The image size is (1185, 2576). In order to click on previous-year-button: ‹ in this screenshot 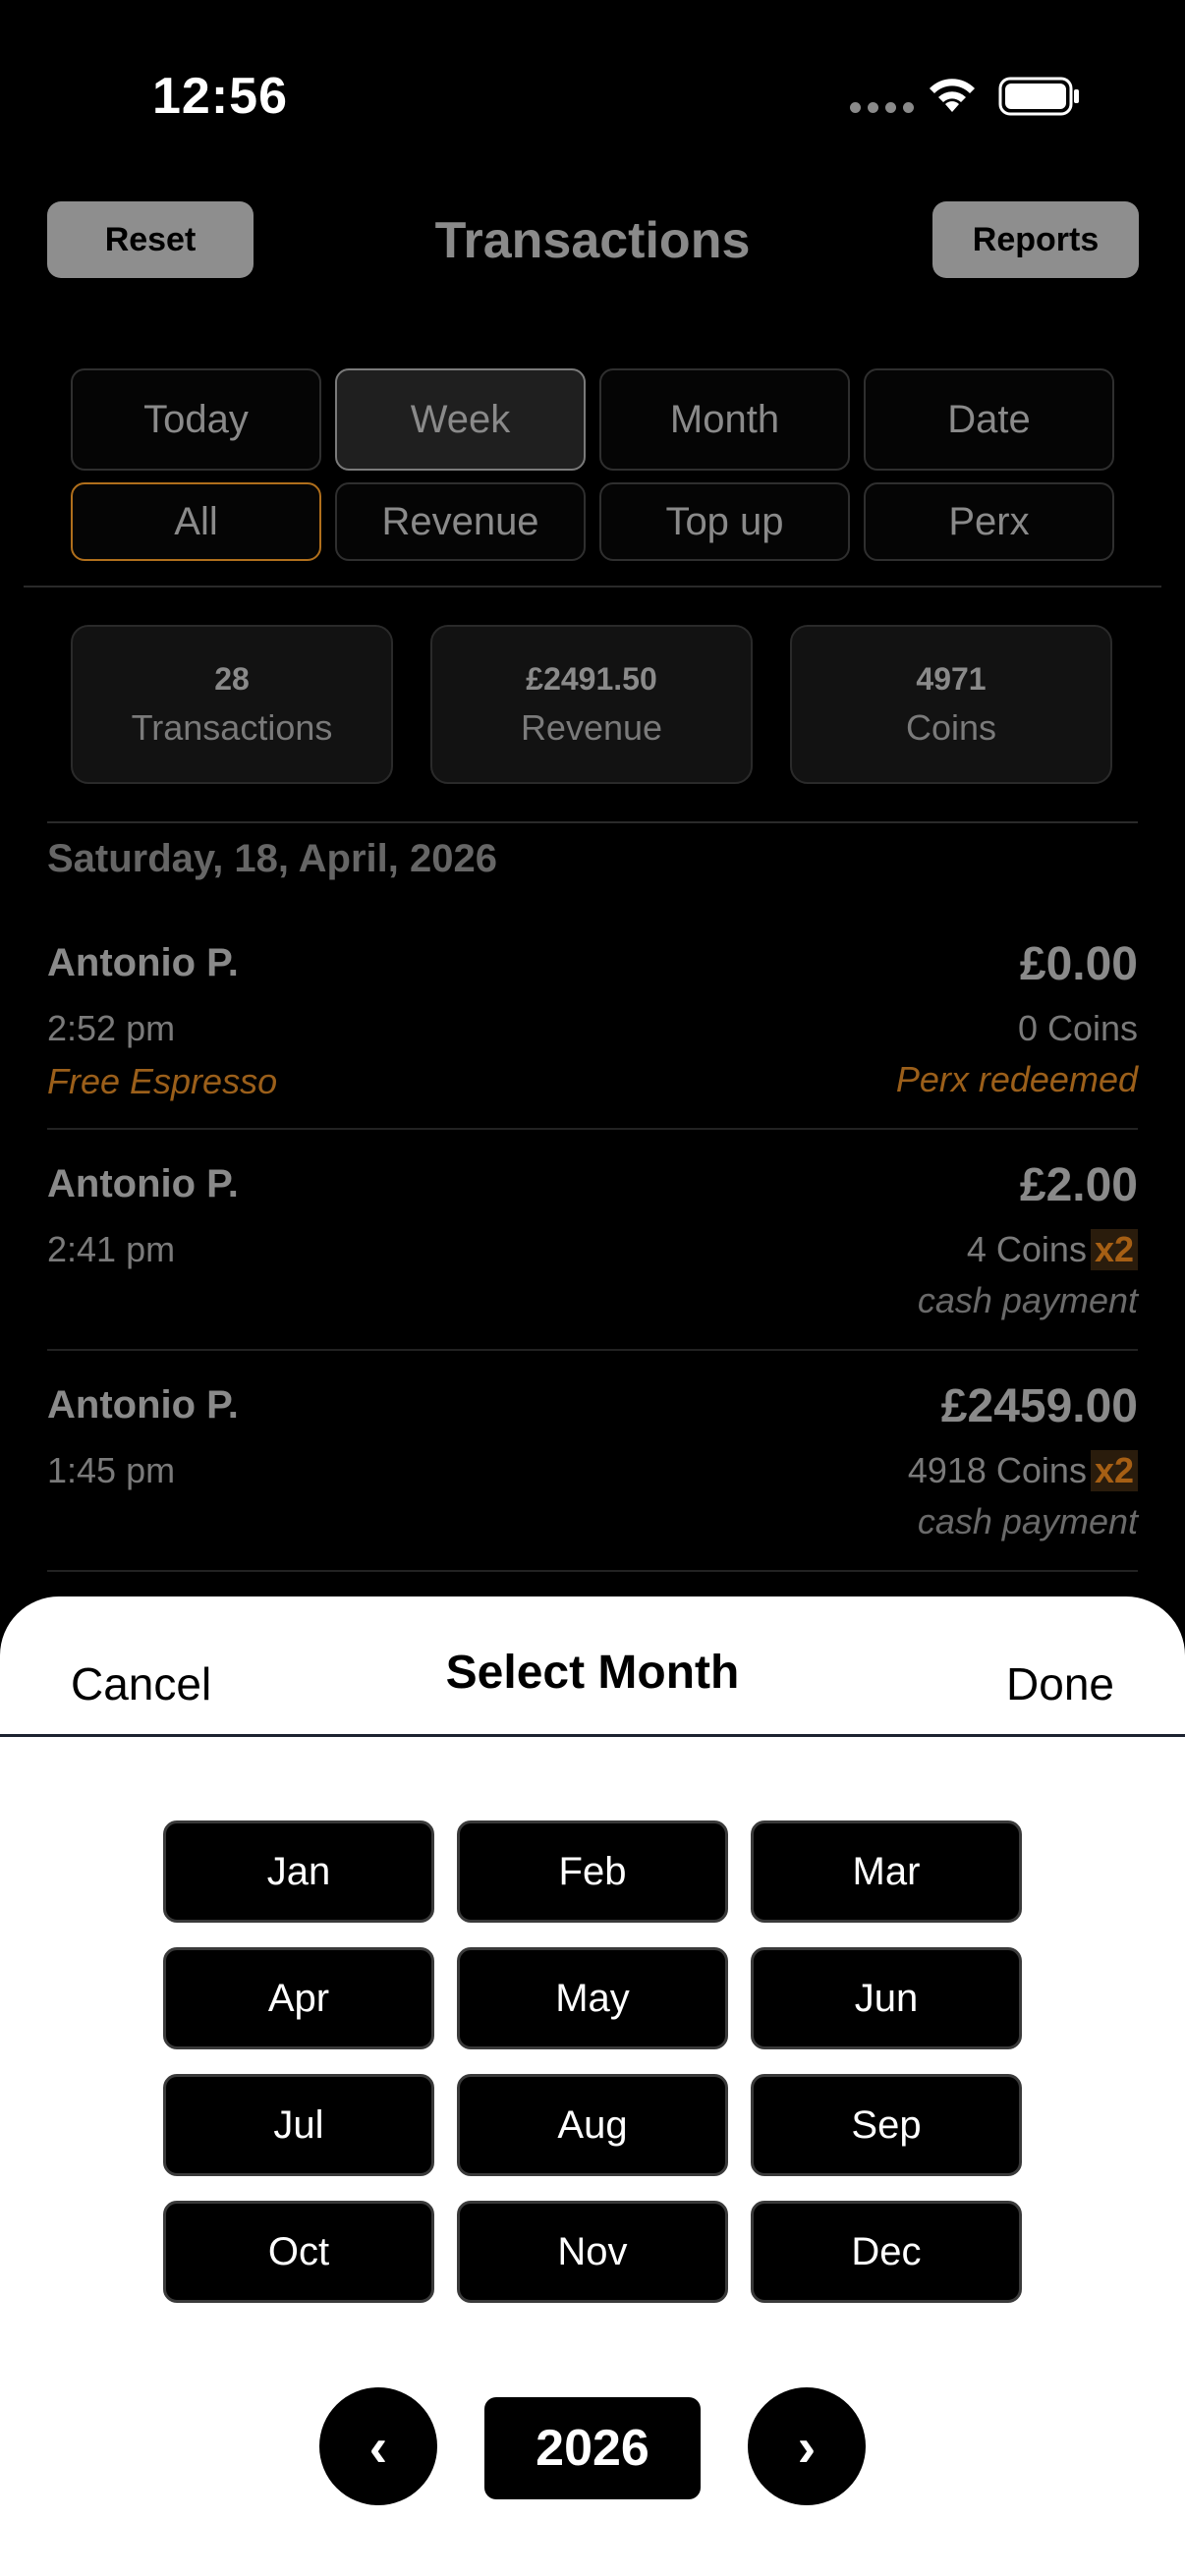, I will do `click(378, 2446)`.